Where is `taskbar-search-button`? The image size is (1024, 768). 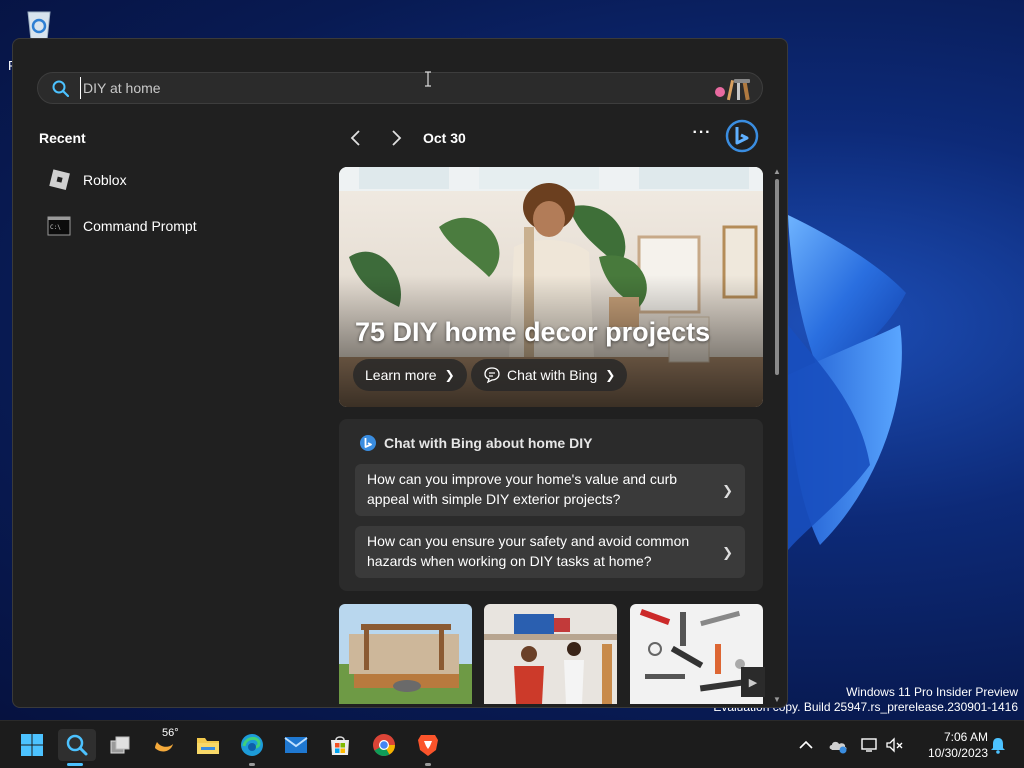 taskbar-search-button is located at coordinates (77, 745).